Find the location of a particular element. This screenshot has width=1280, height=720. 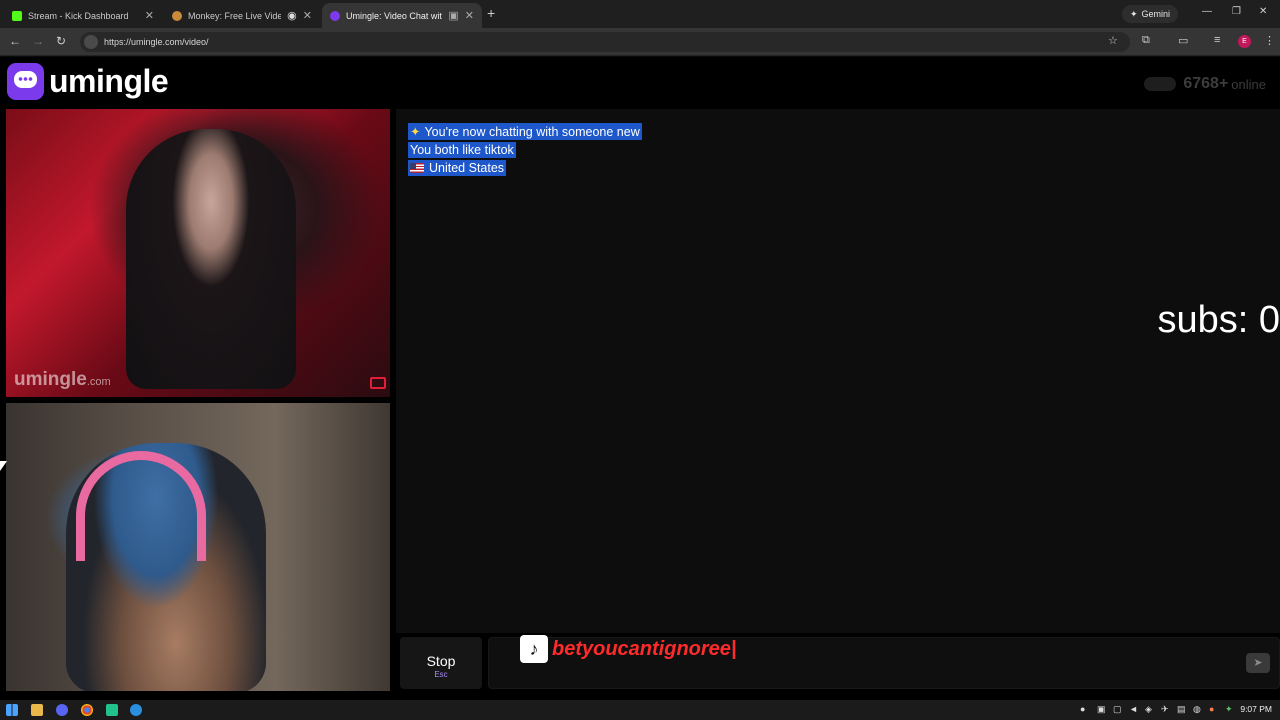

subs-overlay: subs: 0 is located at coordinates (1218, 320).